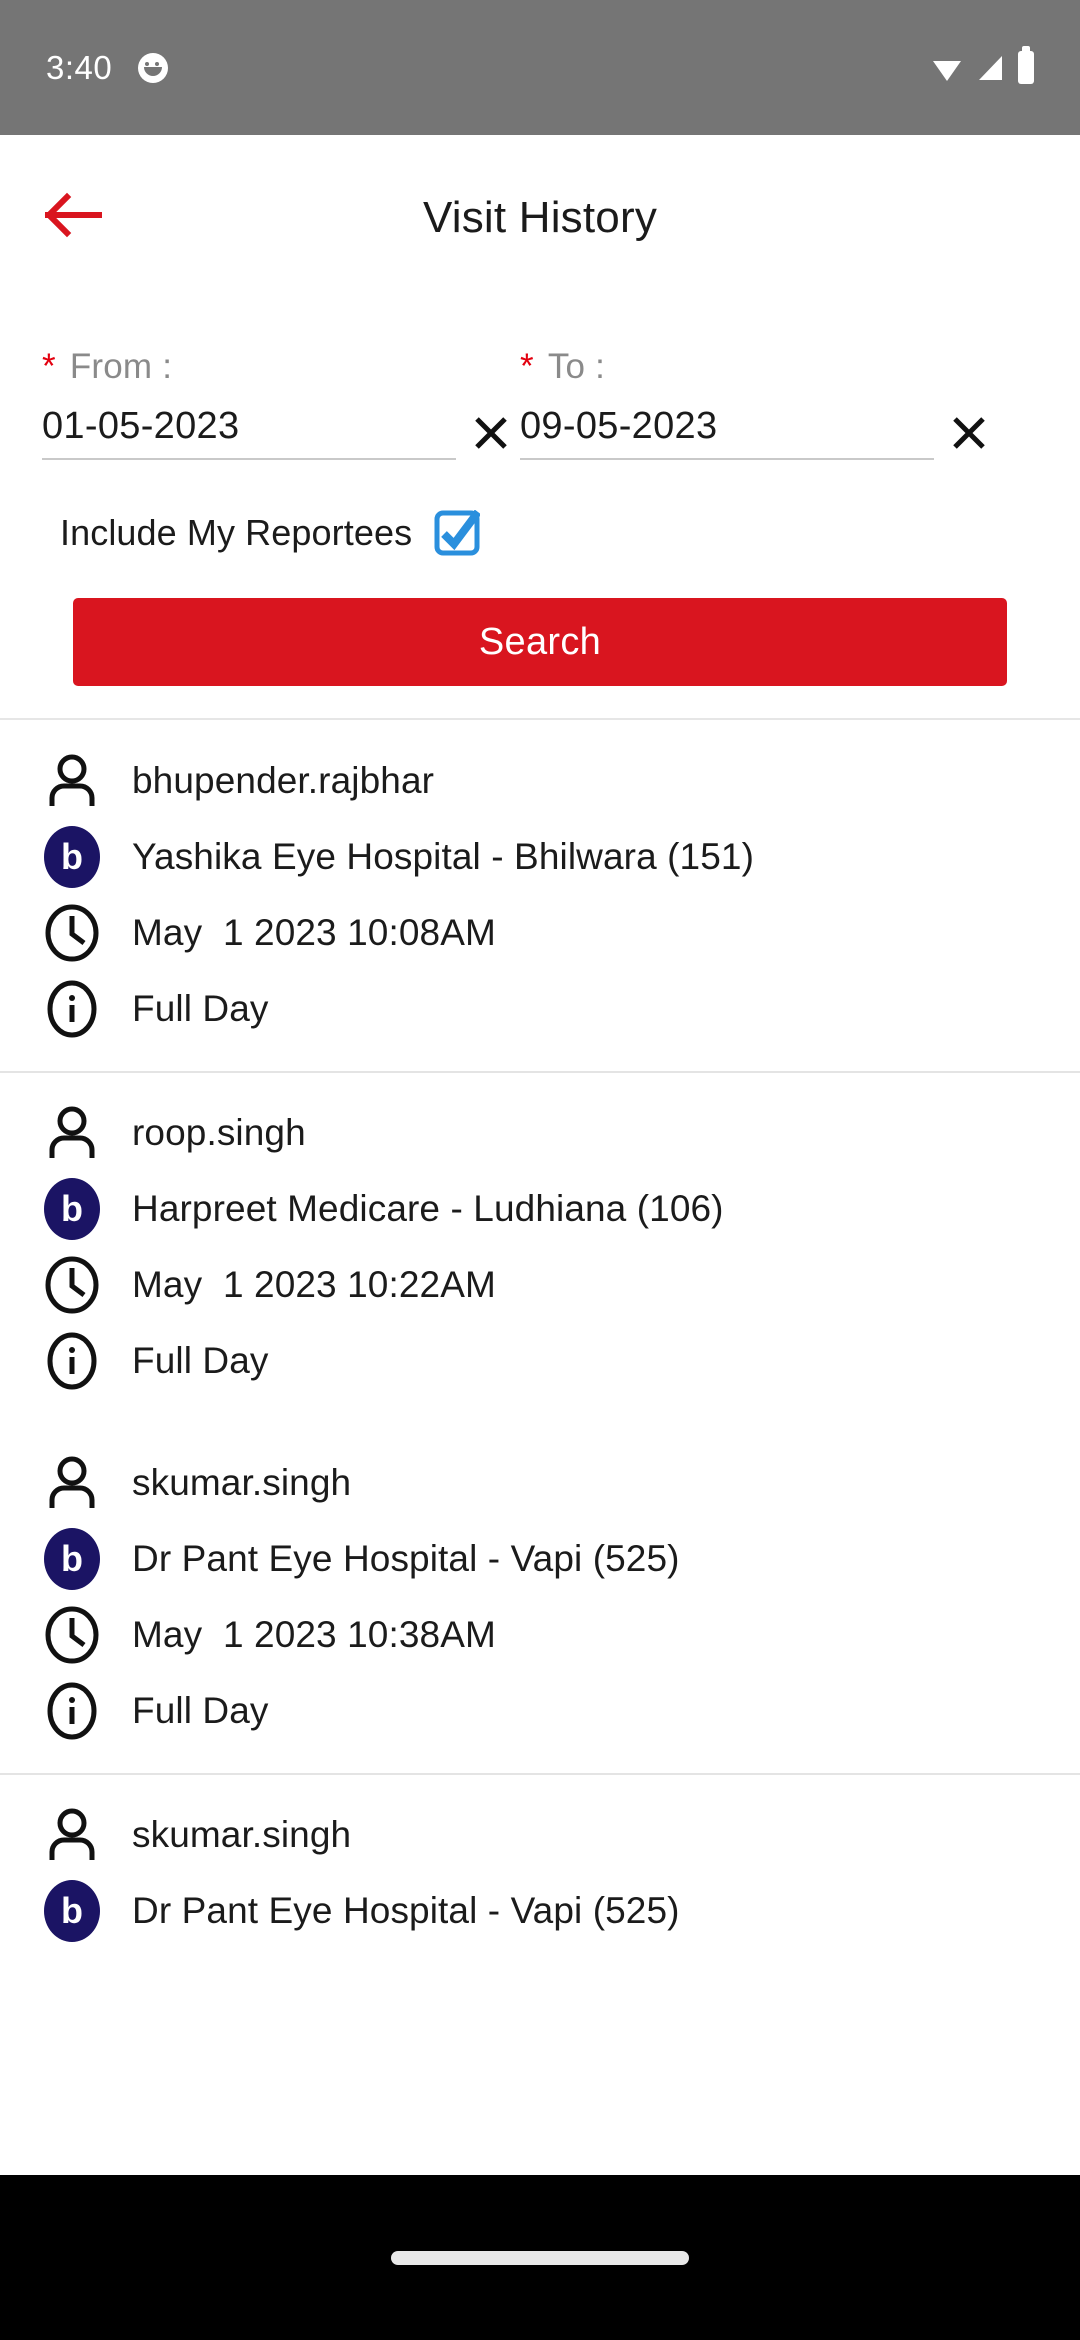  What do you see at coordinates (281, 367) in the screenshot?
I see `from-date-label: * From :` at bounding box center [281, 367].